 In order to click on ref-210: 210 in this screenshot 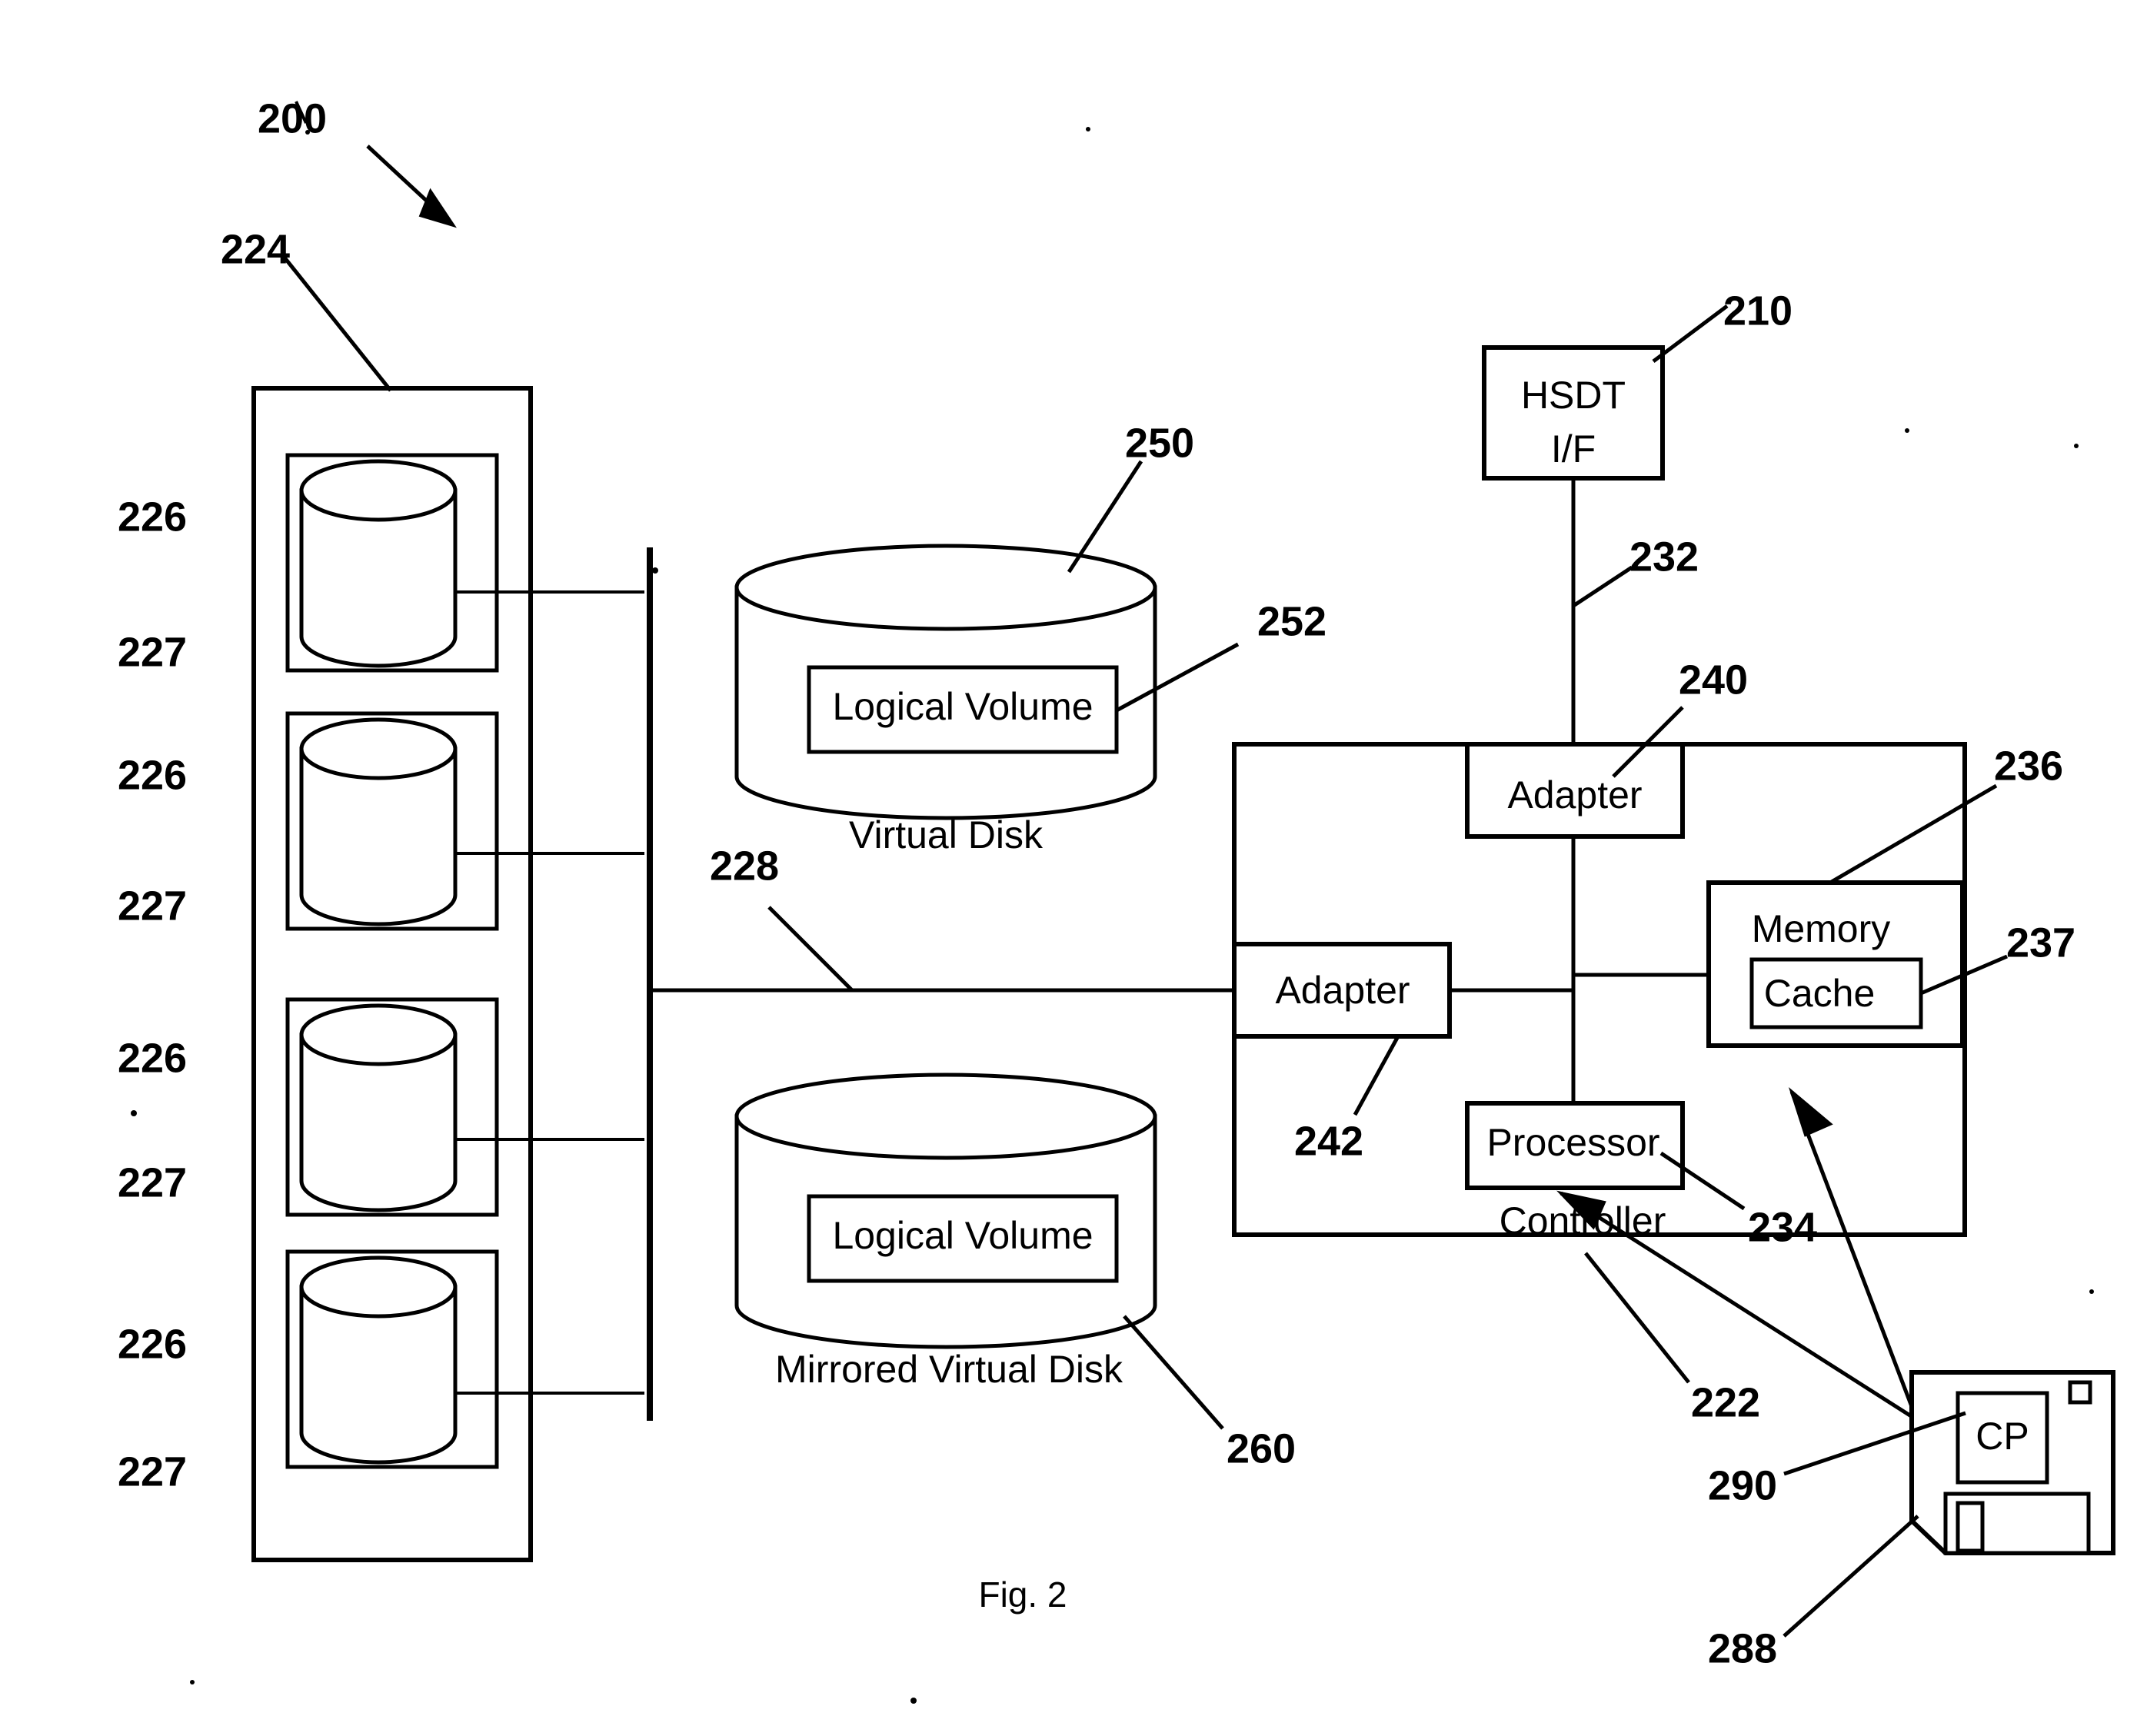, I will do `click(1757, 311)`.